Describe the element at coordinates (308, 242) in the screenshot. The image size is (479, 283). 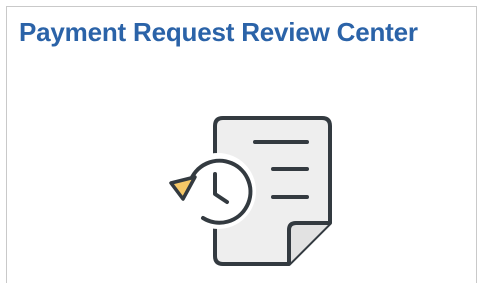
I see `folded-corner` at that location.